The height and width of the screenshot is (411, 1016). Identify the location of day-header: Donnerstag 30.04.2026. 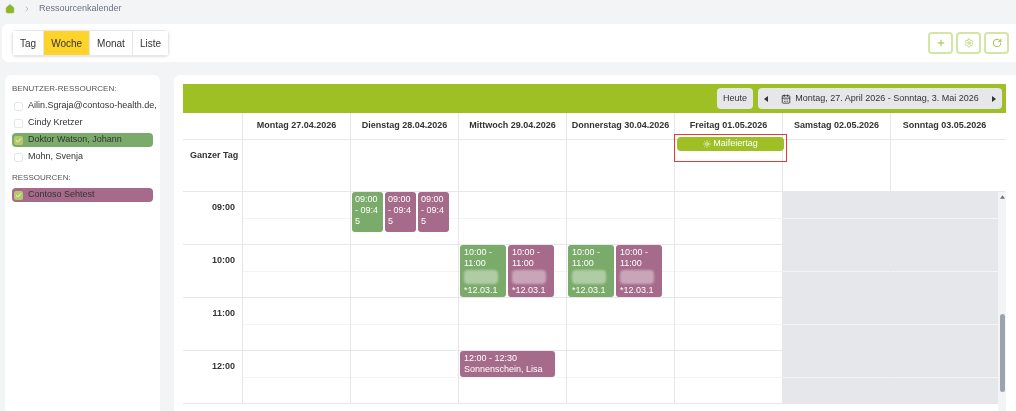
(620, 126).